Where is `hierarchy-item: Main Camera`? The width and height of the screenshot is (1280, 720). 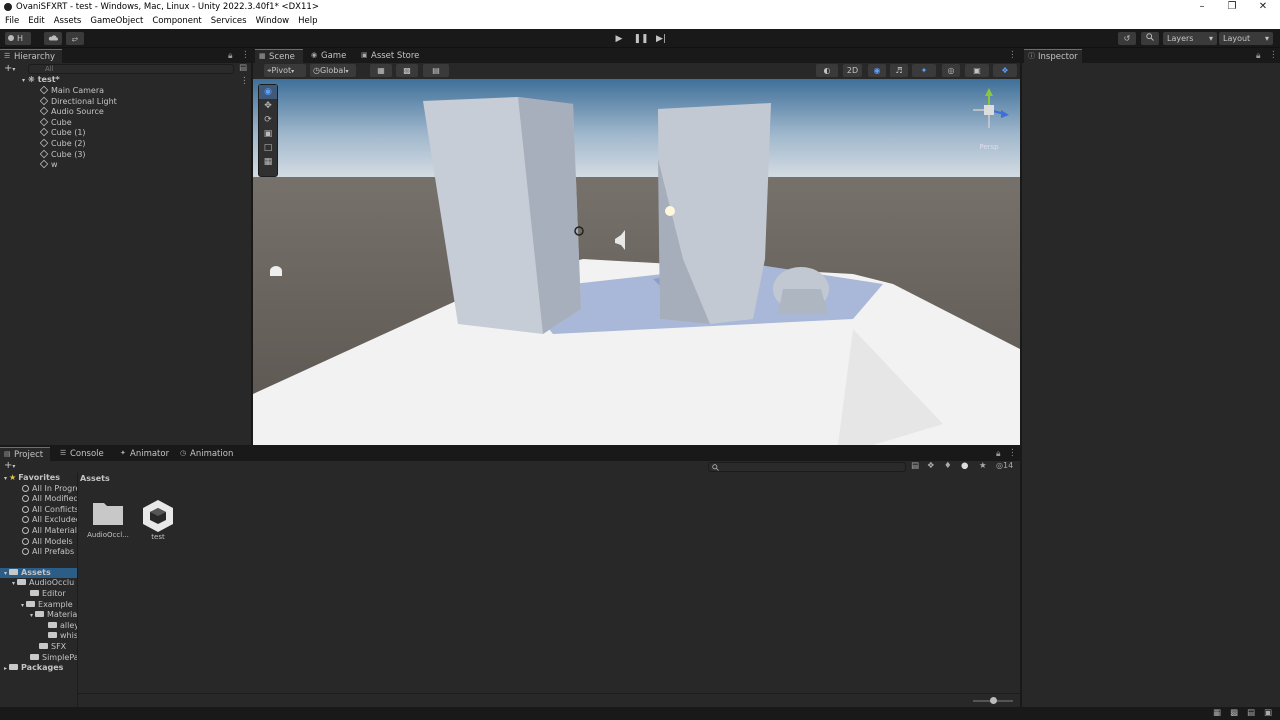 hierarchy-item: Main Camera is located at coordinates (78, 91).